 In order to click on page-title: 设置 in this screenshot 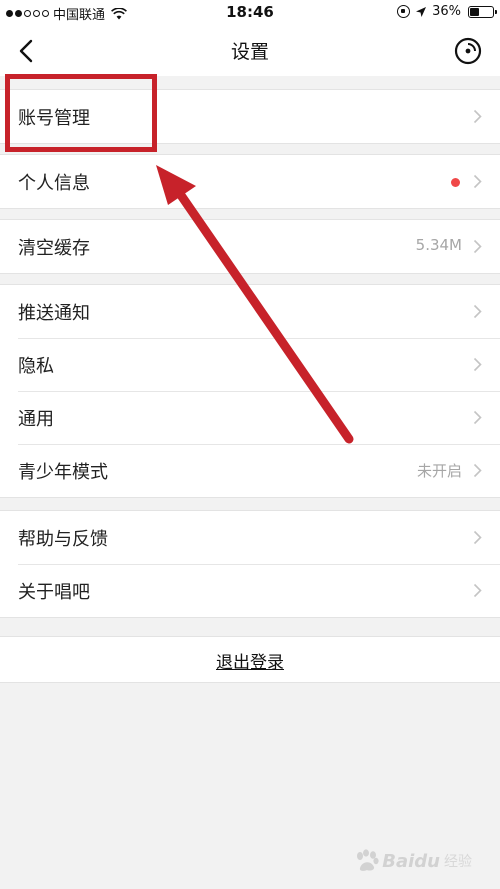, I will do `click(249, 52)`.